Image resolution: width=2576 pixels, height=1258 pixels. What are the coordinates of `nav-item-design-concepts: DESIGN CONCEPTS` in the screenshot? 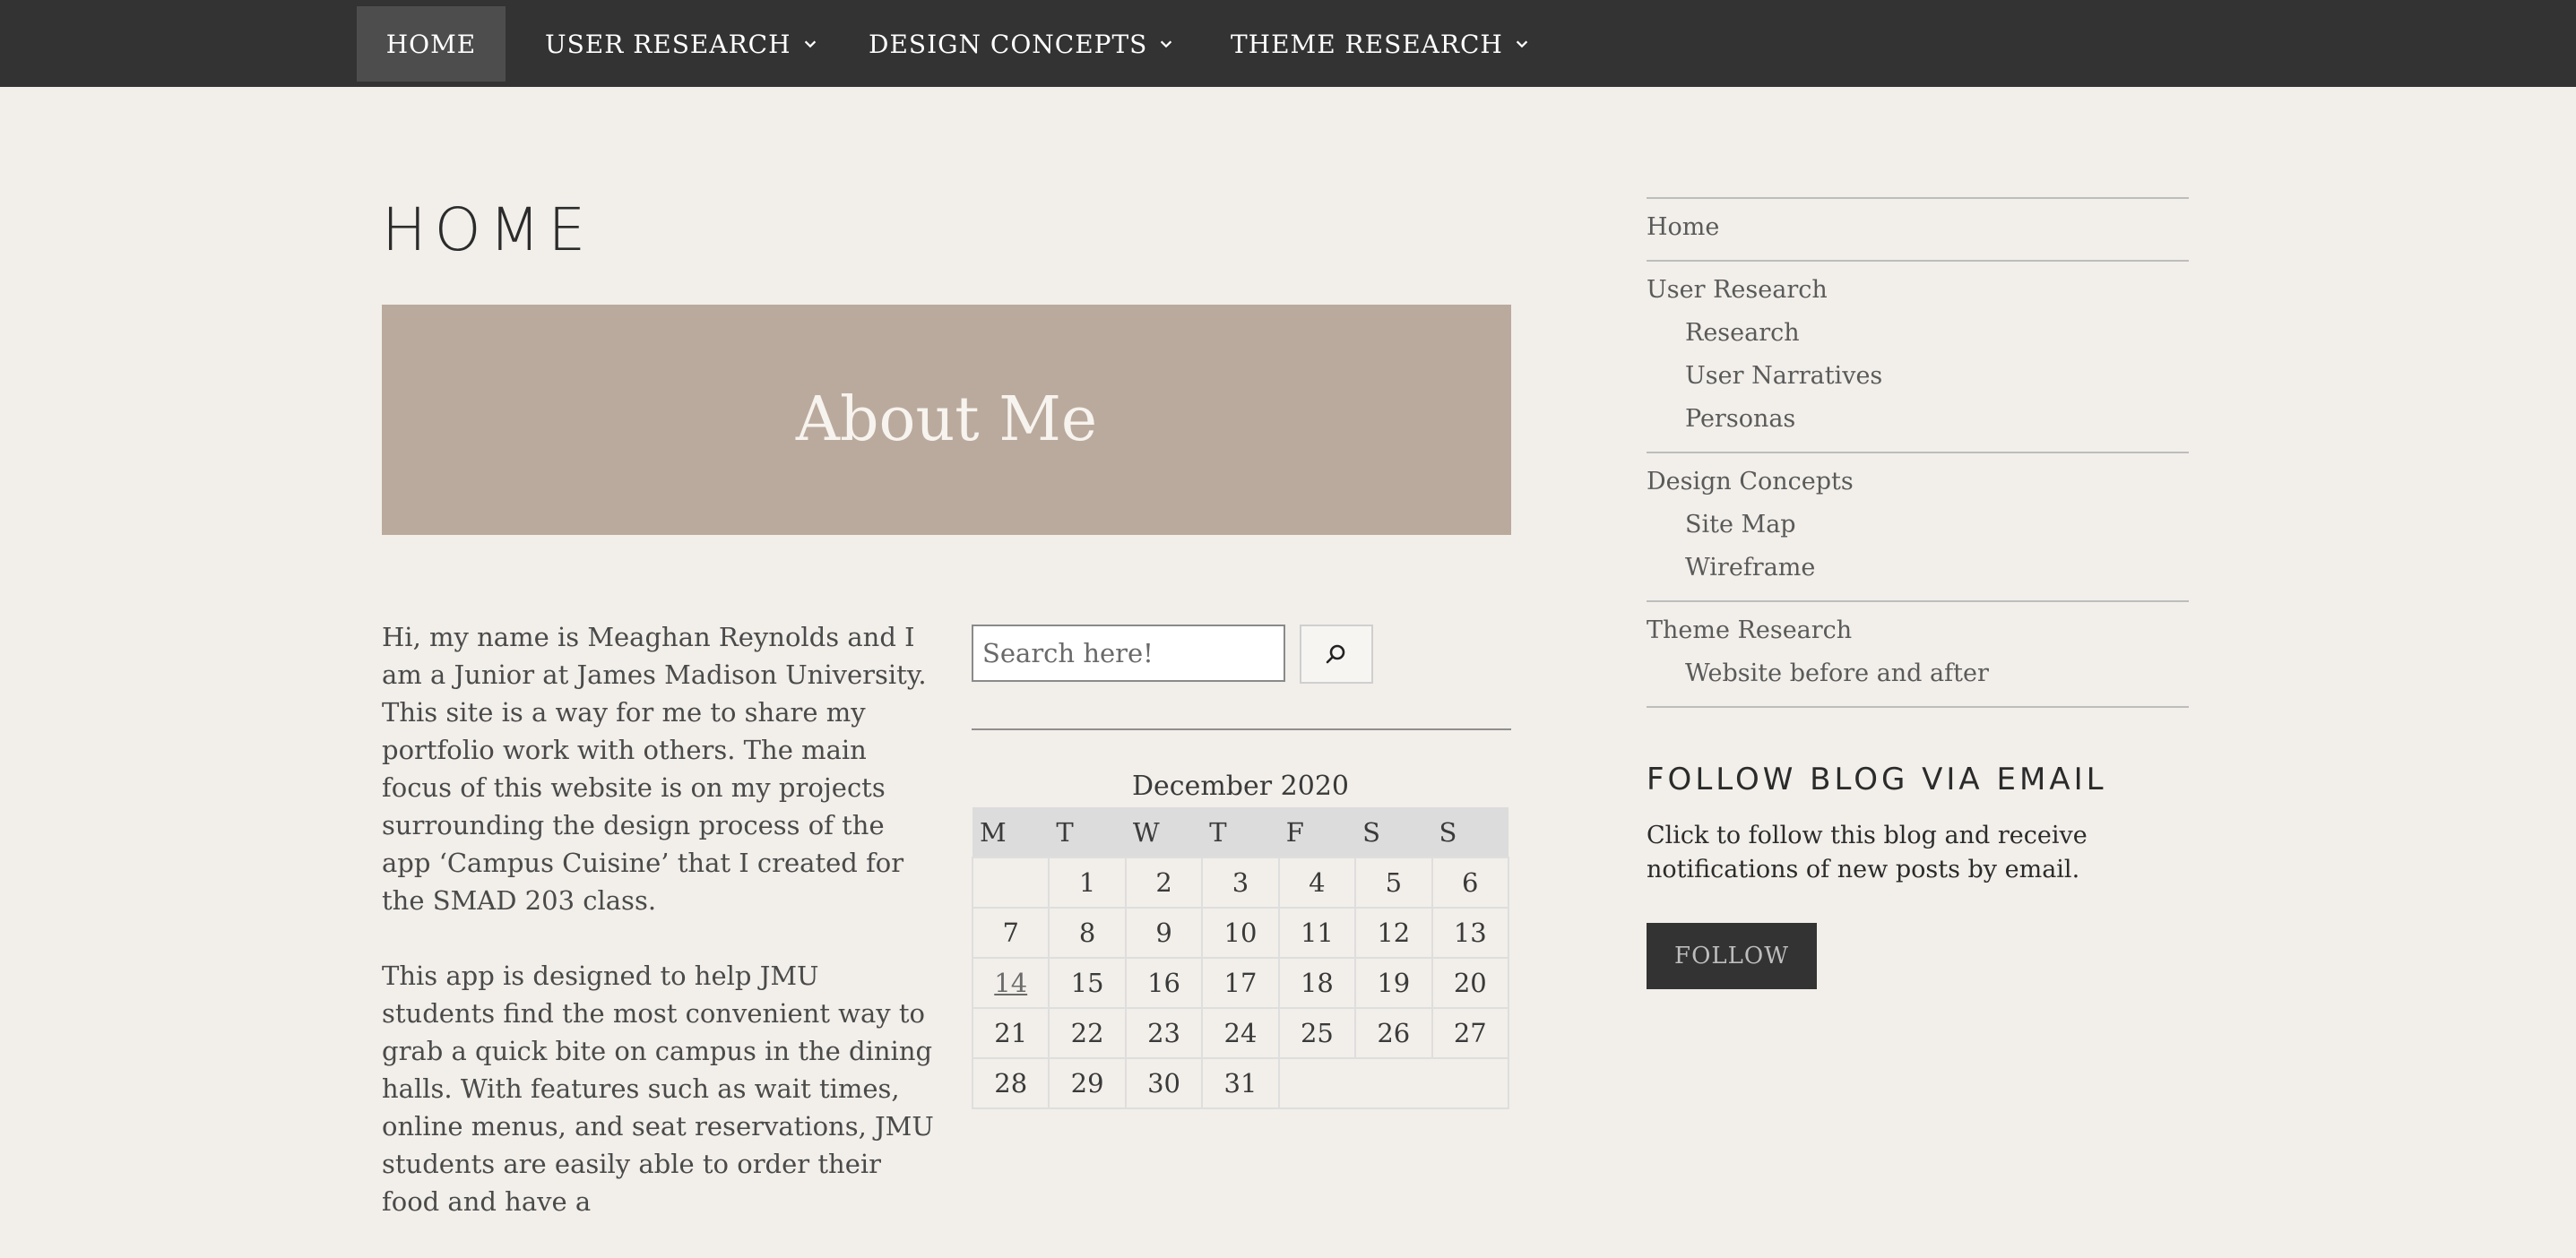 It's located at (1021, 44).